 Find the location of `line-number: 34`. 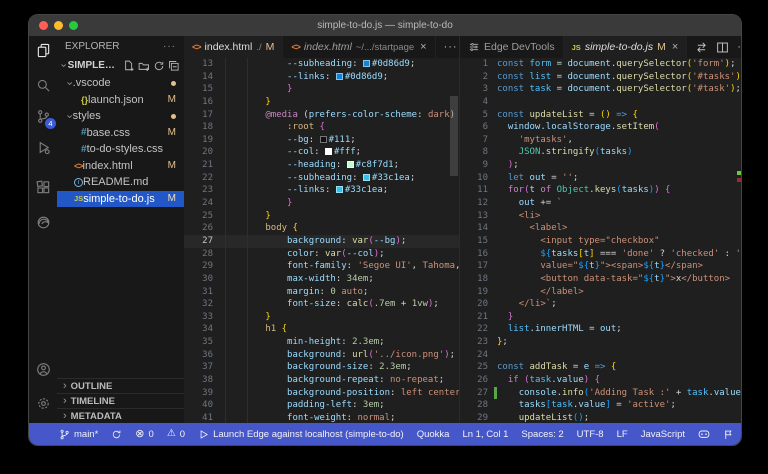

line-number: 34 is located at coordinates (207, 329).